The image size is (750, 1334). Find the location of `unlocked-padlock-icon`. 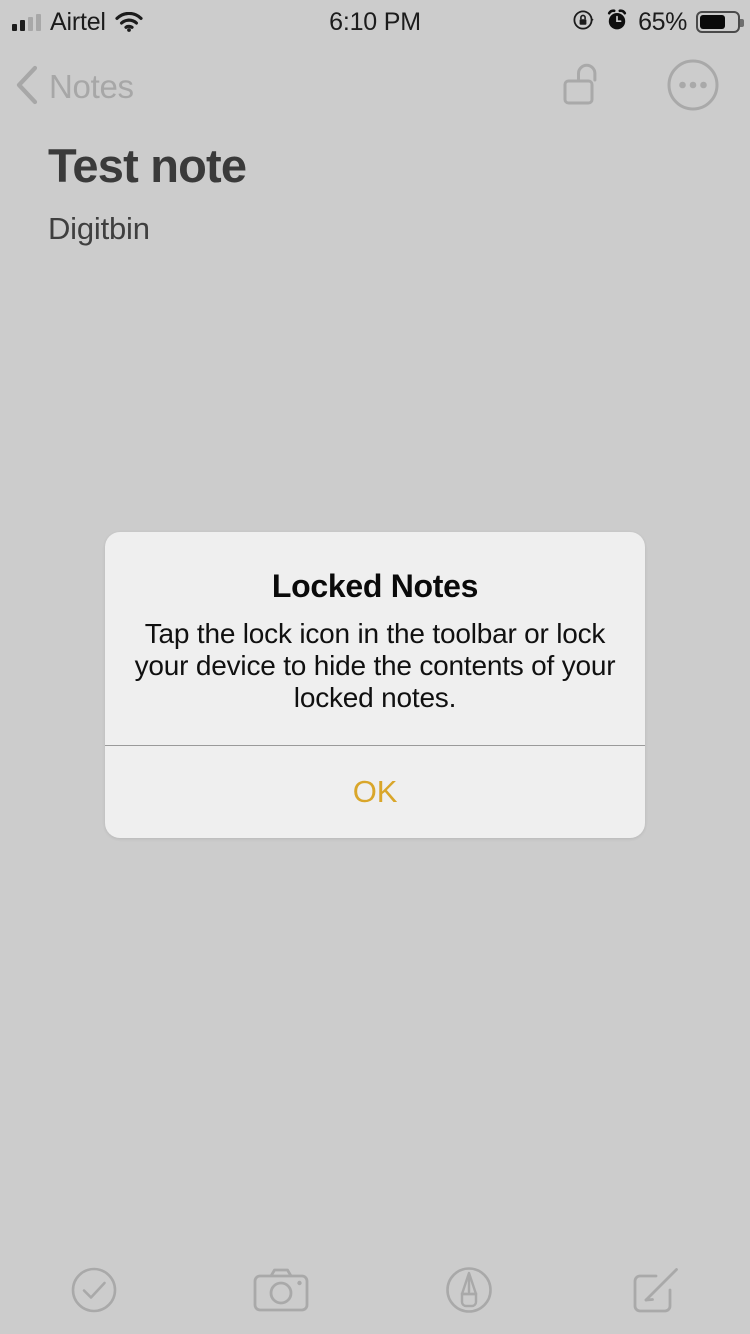

unlocked-padlock-icon is located at coordinates (585, 87).